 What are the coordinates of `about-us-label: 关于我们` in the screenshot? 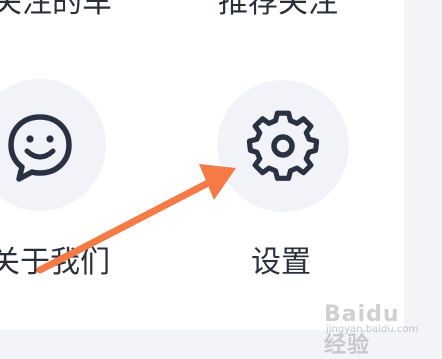 It's located at (55, 263).